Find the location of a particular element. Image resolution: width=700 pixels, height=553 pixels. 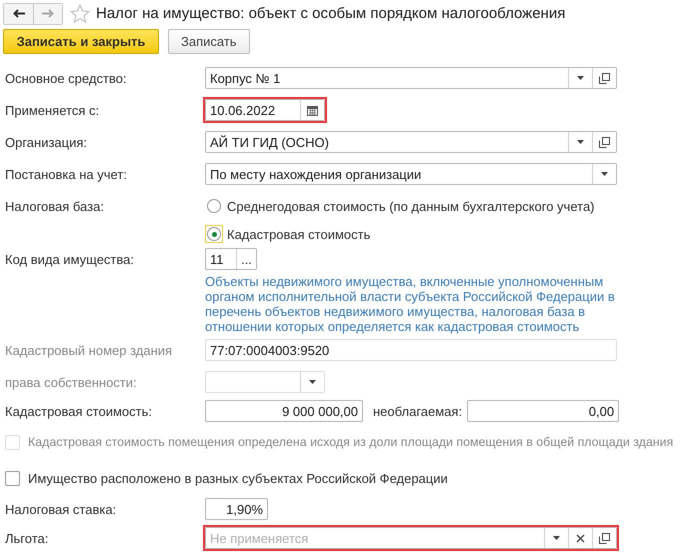

field-label: Кадастровый номер здания is located at coordinates (89, 350).